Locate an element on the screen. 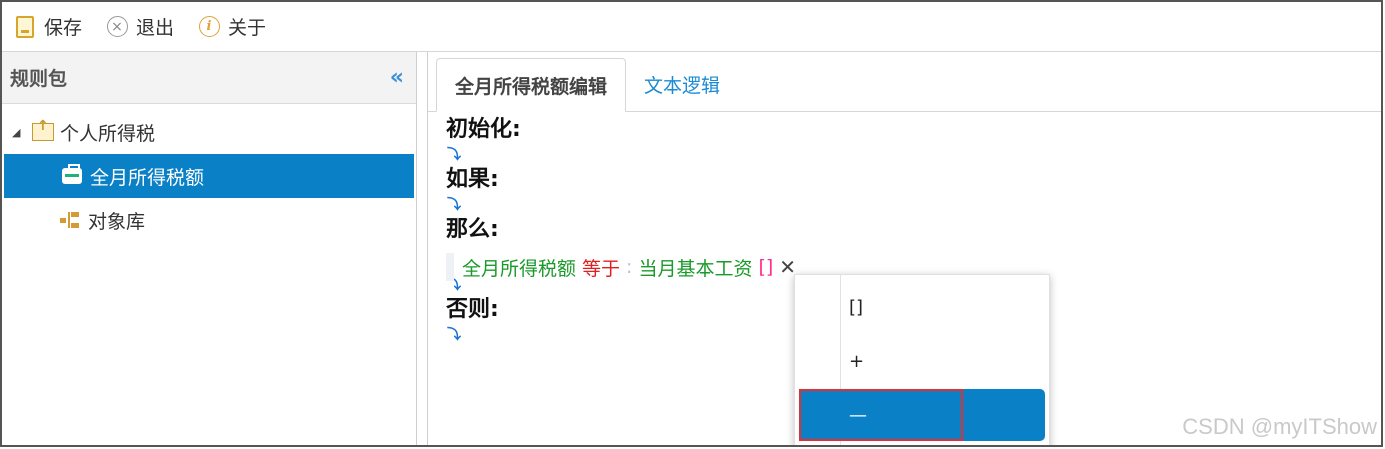  tree-node-label: 个人所得税 is located at coordinates (108, 133).